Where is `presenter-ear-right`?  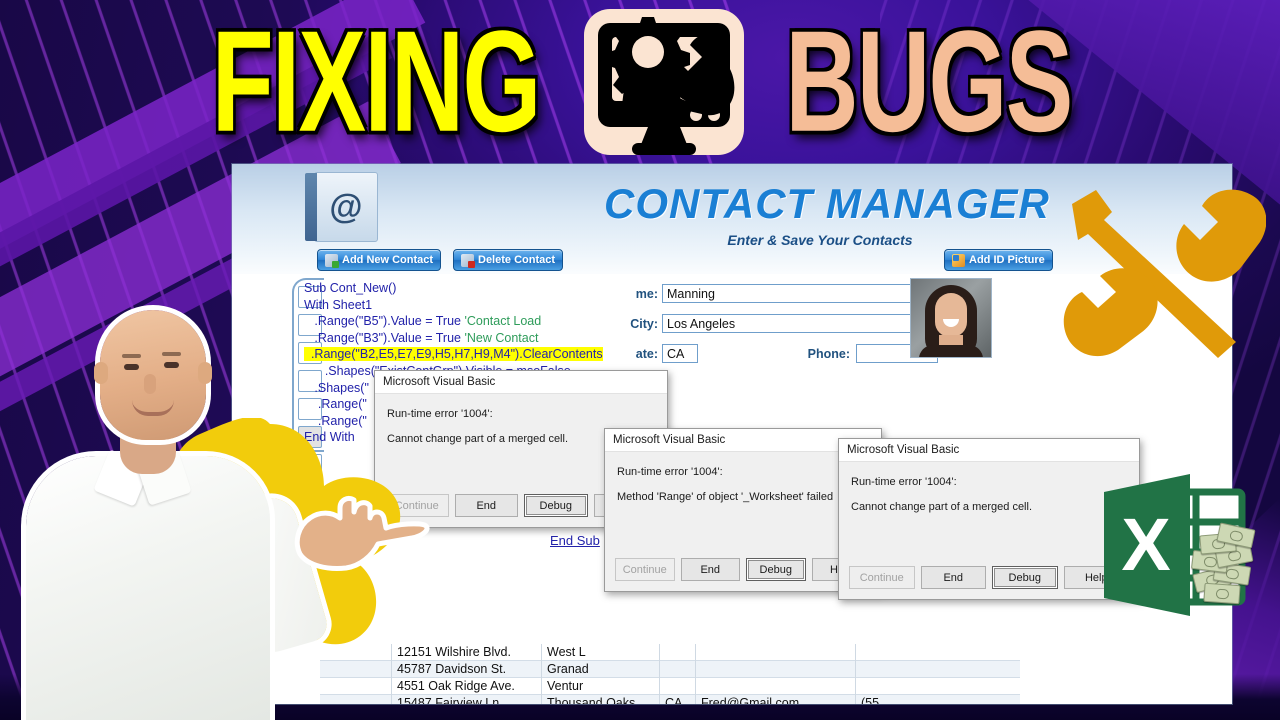 presenter-ear-right is located at coordinates (205, 373).